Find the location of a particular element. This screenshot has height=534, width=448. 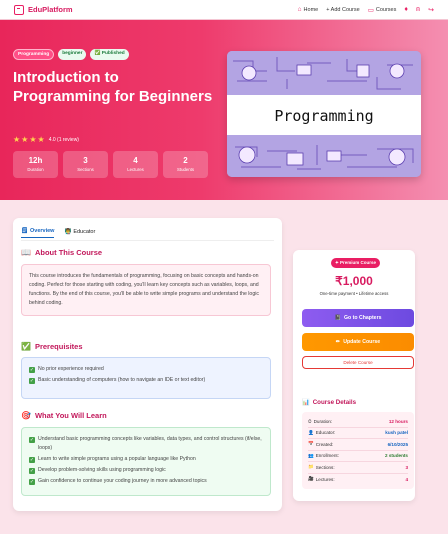

detail-label: Enrollment: is located at coordinates (327, 456).